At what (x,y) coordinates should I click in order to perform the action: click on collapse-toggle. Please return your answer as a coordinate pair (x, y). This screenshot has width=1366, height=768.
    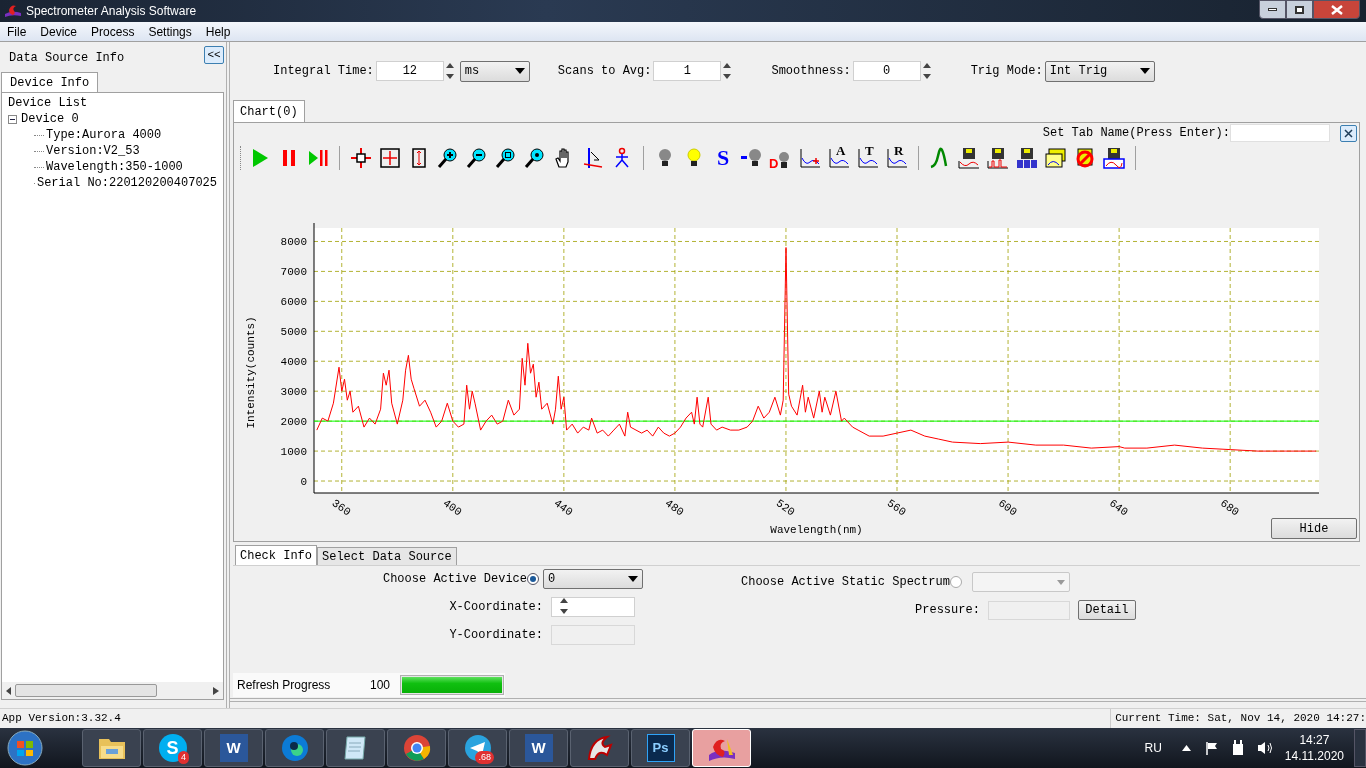
    Looking at the image, I should click on (12, 119).